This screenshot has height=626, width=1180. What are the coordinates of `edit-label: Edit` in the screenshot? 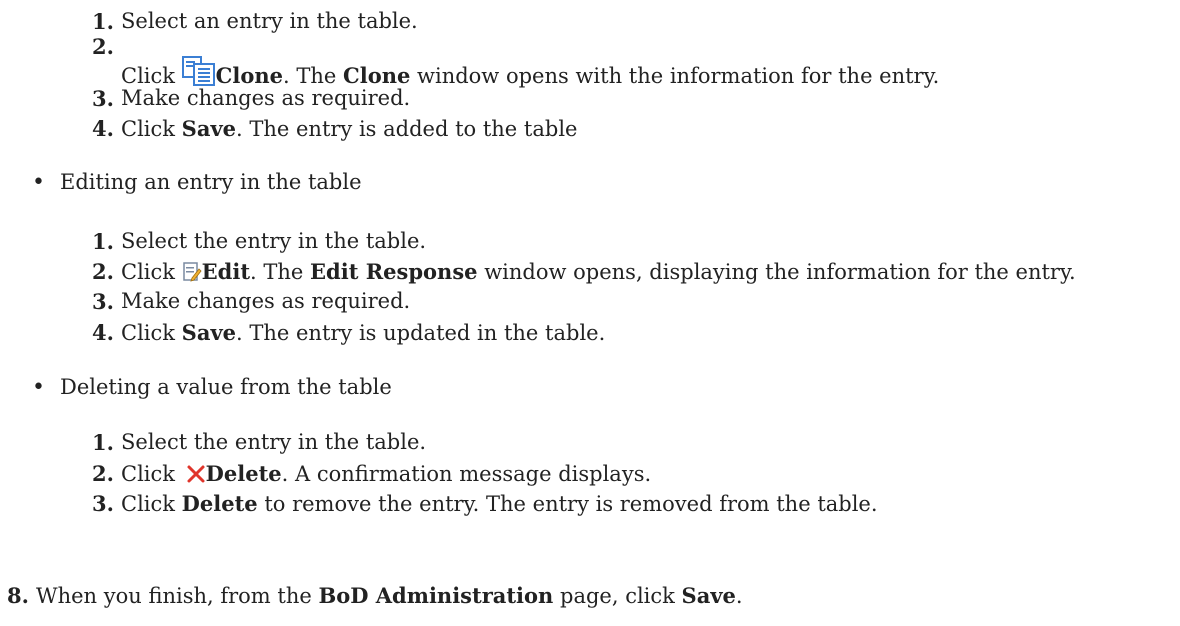 It's located at (226, 271).